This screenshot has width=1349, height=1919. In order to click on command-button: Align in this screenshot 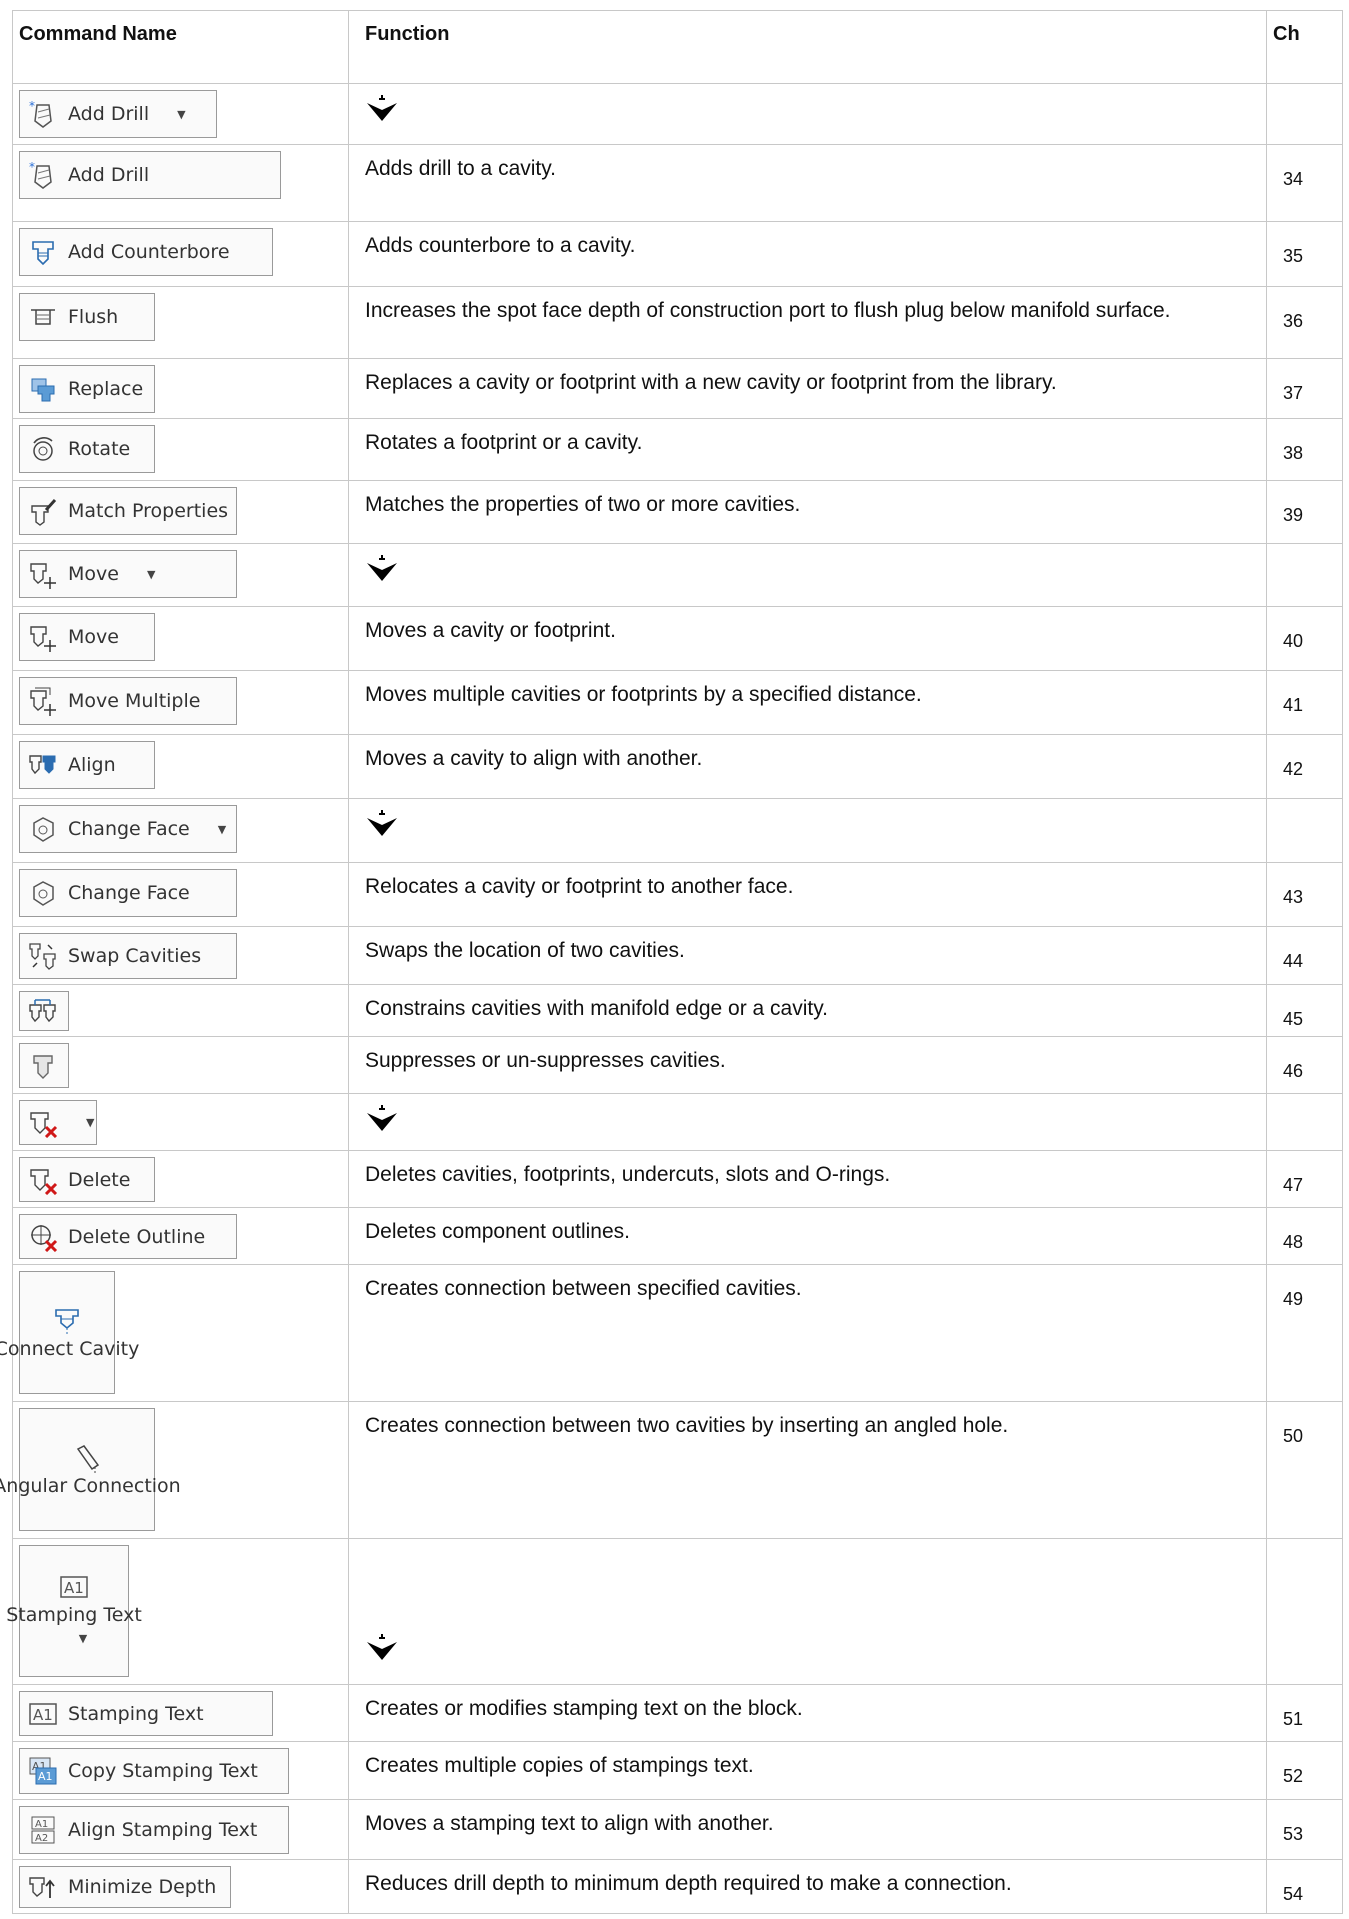, I will do `click(87, 765)`.